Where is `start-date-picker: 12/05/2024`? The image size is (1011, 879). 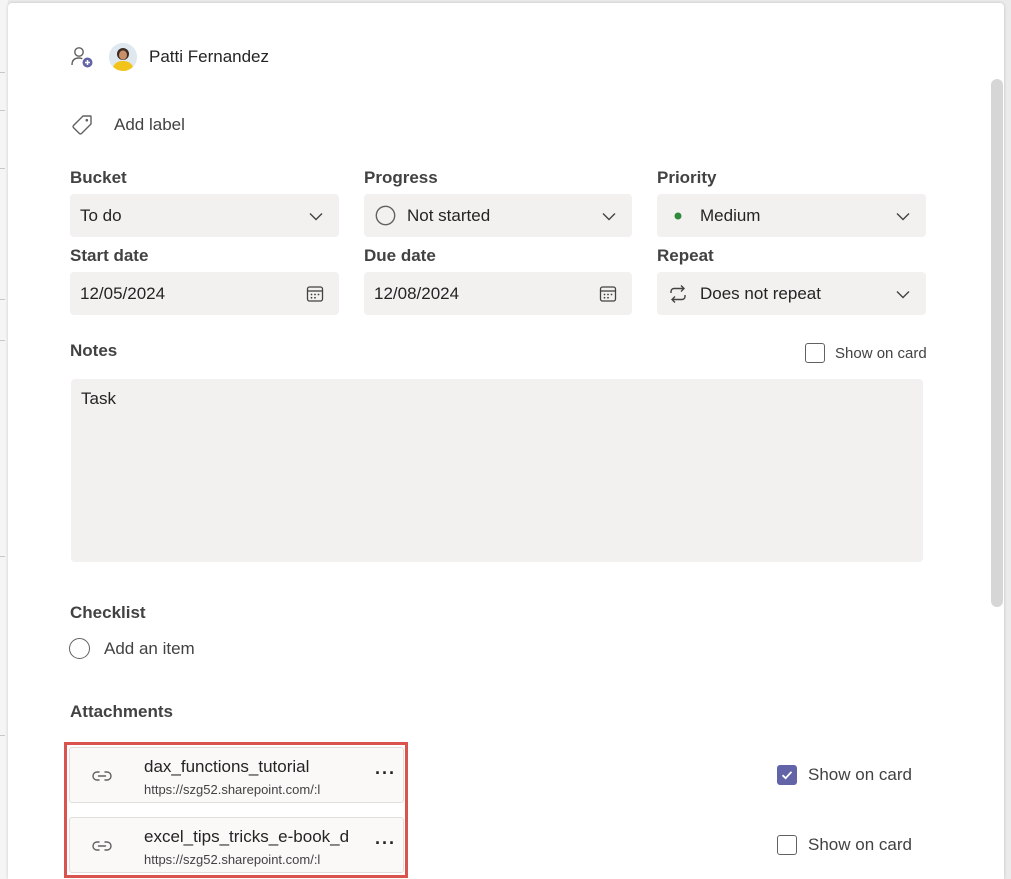 start-date-picker: 12/05/2024 is located at coordinates (204, 293).